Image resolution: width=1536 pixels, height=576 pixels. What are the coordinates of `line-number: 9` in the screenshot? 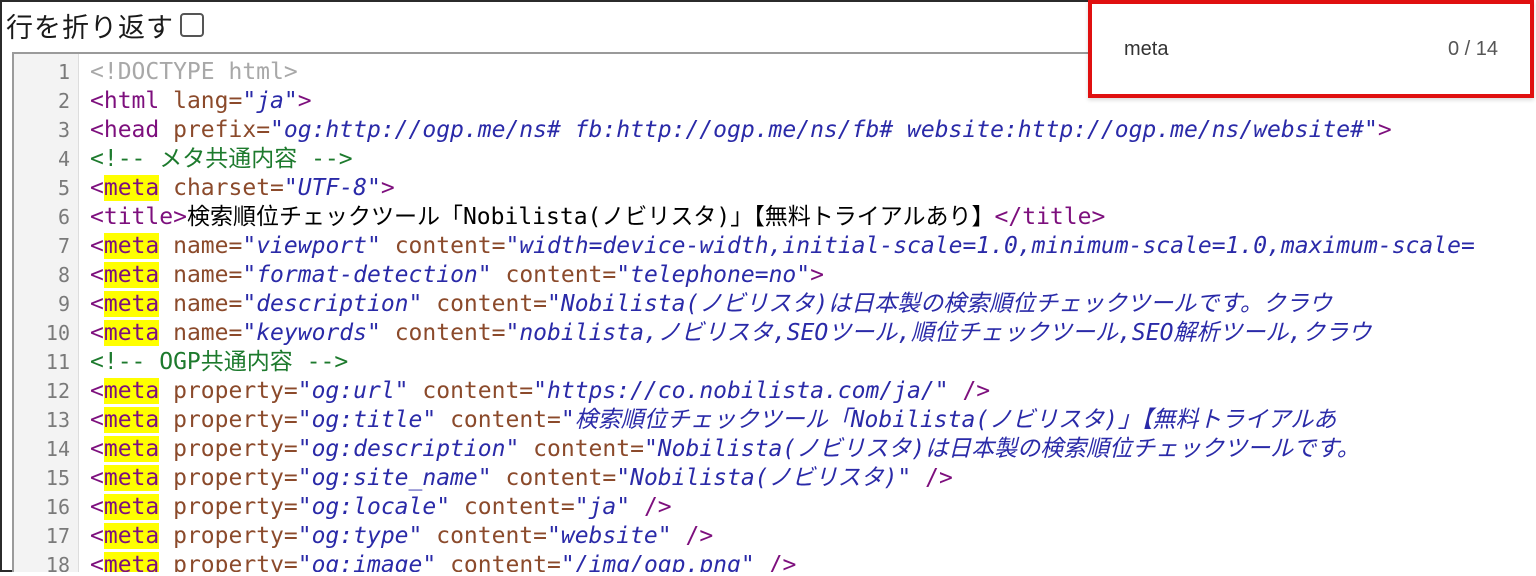 It's located at (63, 304).